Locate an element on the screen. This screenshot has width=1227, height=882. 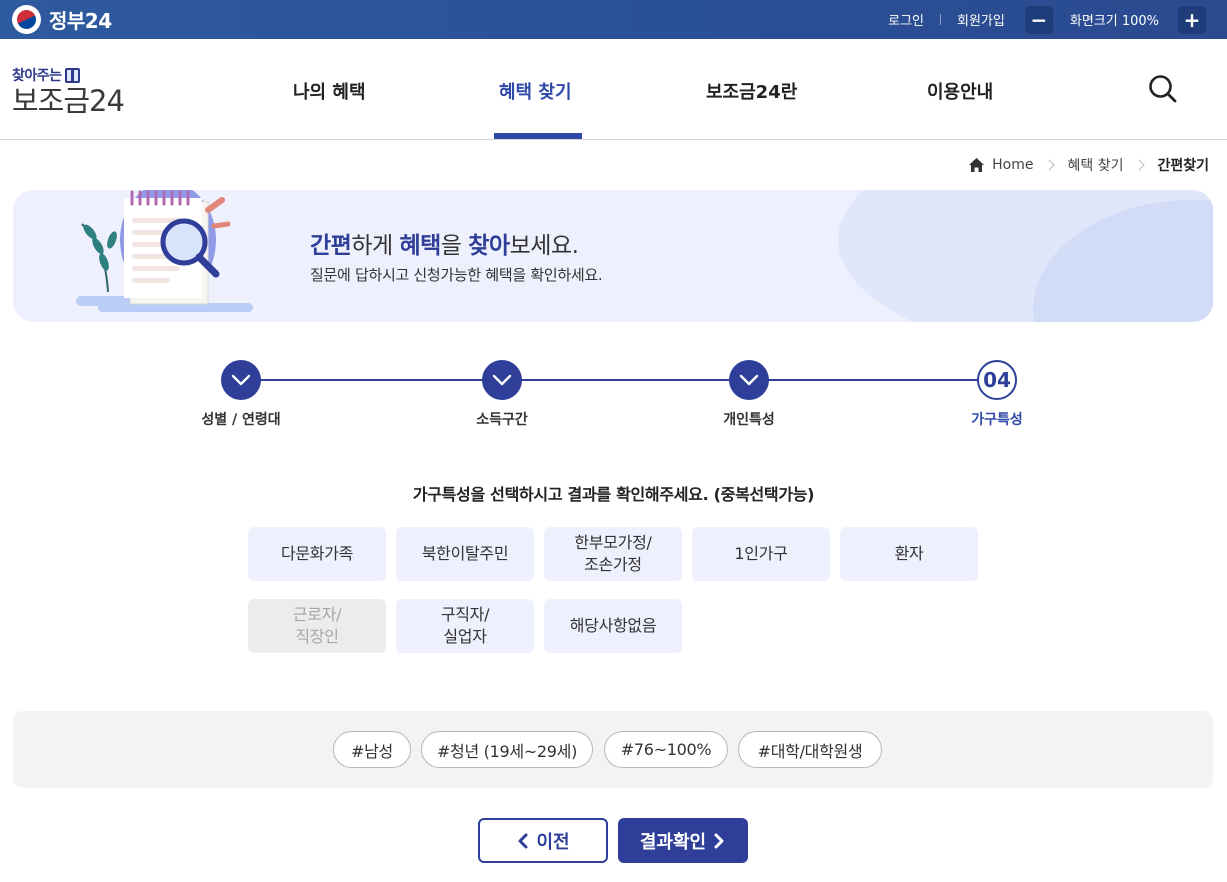
option-job-seeker: 구직자/ 실업자 is located at coordinates (465, 626).